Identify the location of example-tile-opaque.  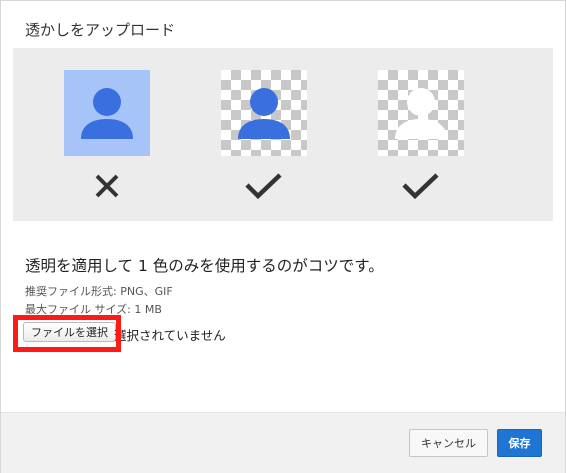
(107, 113).